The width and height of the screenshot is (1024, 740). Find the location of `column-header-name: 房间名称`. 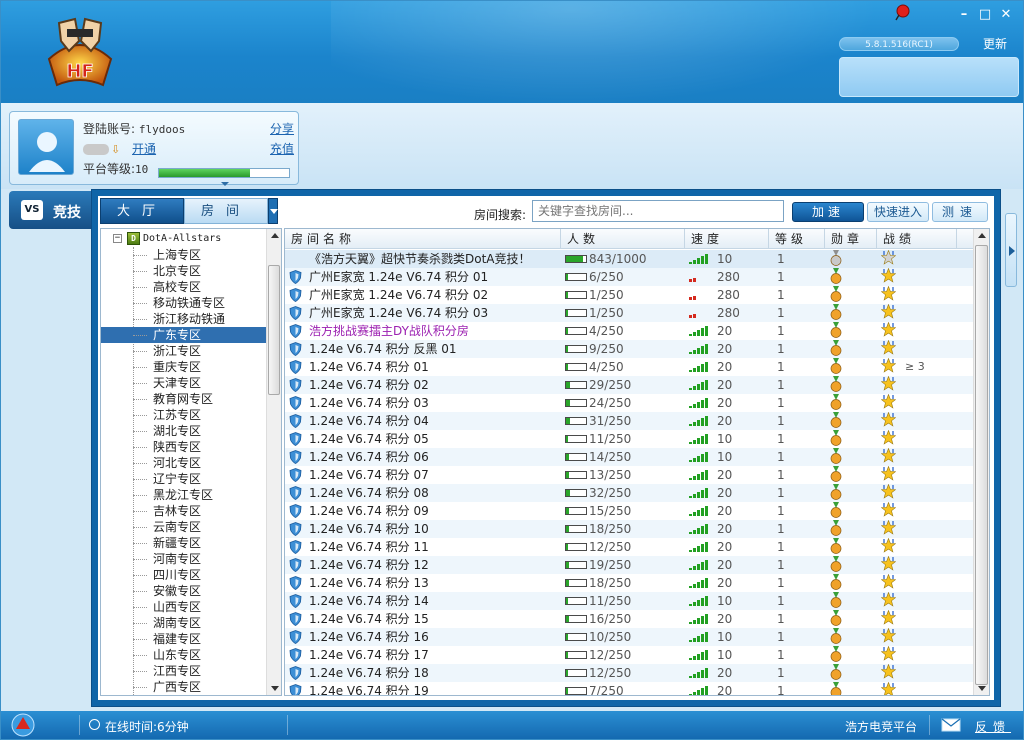

column-header-name: 房间名称 is located at coordinates (423, 239).